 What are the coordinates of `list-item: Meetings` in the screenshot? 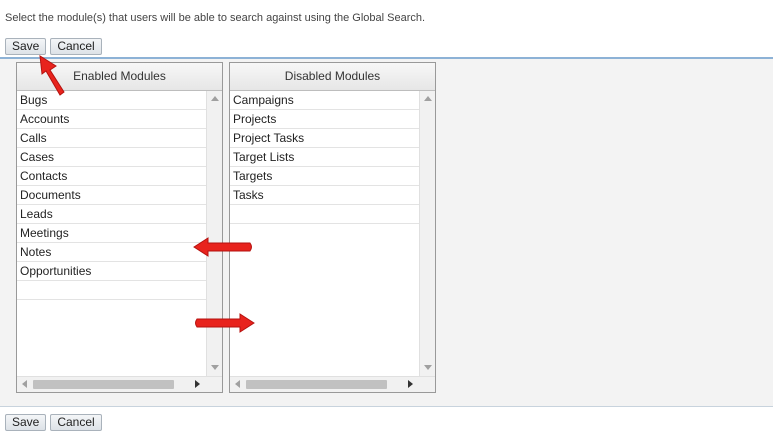 It's located at (111, 233).